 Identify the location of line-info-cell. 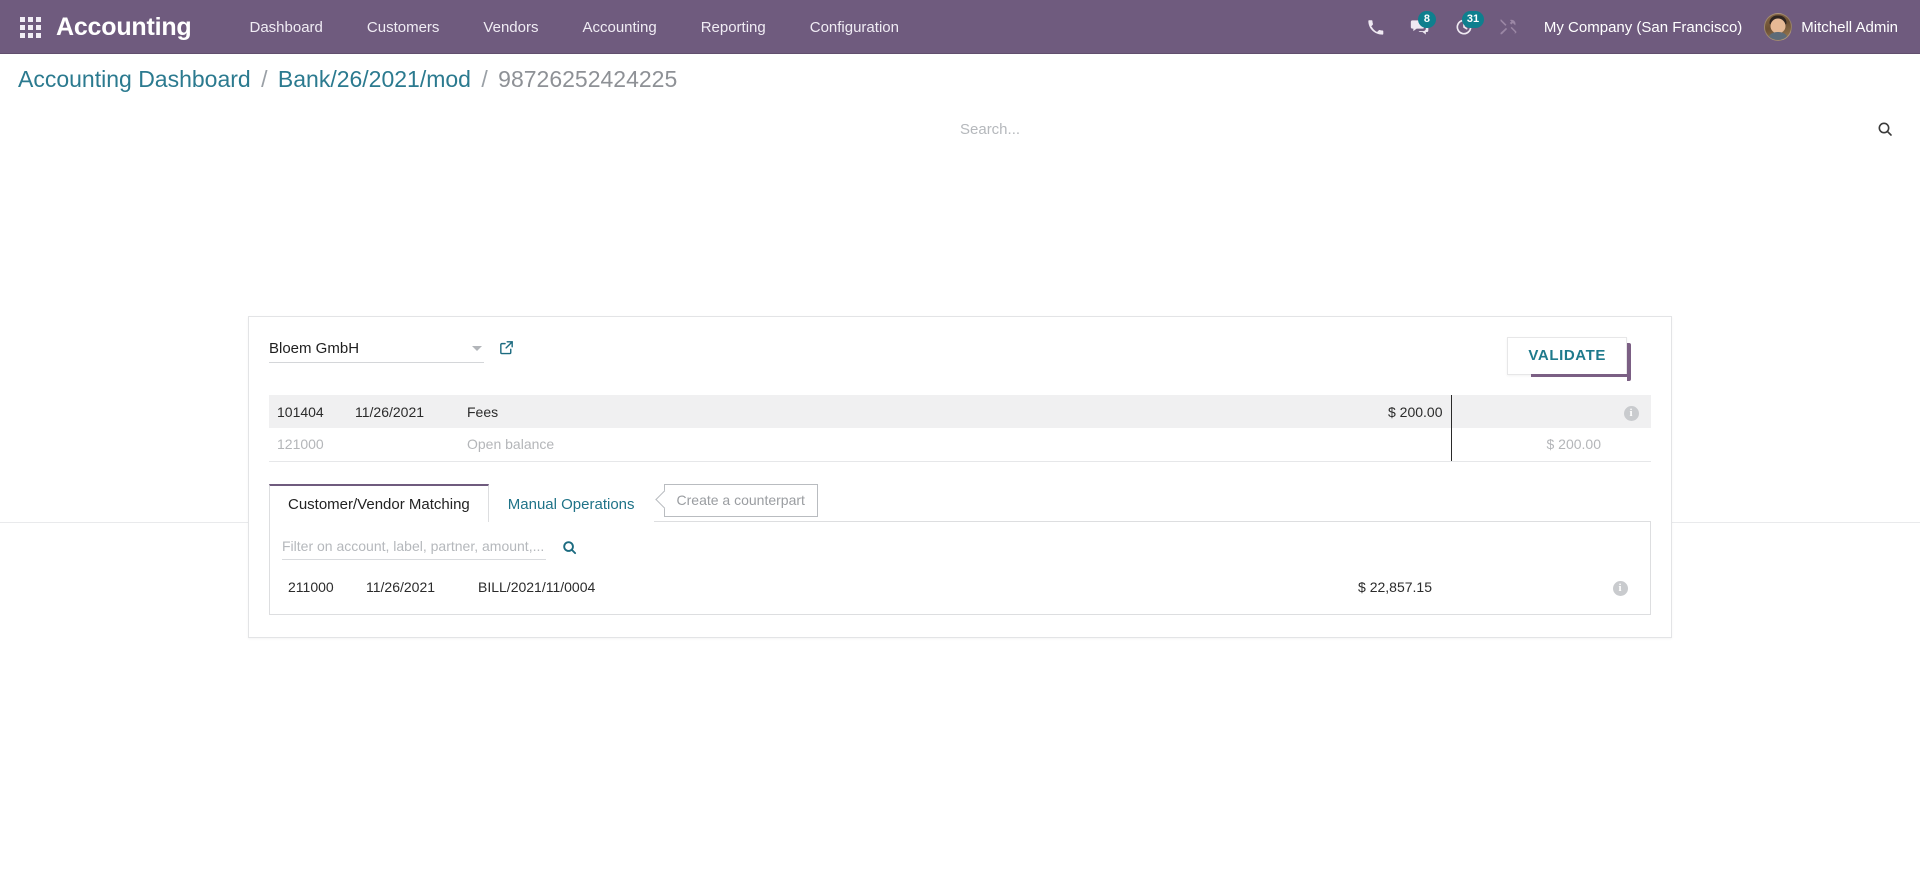
(1631, 445).